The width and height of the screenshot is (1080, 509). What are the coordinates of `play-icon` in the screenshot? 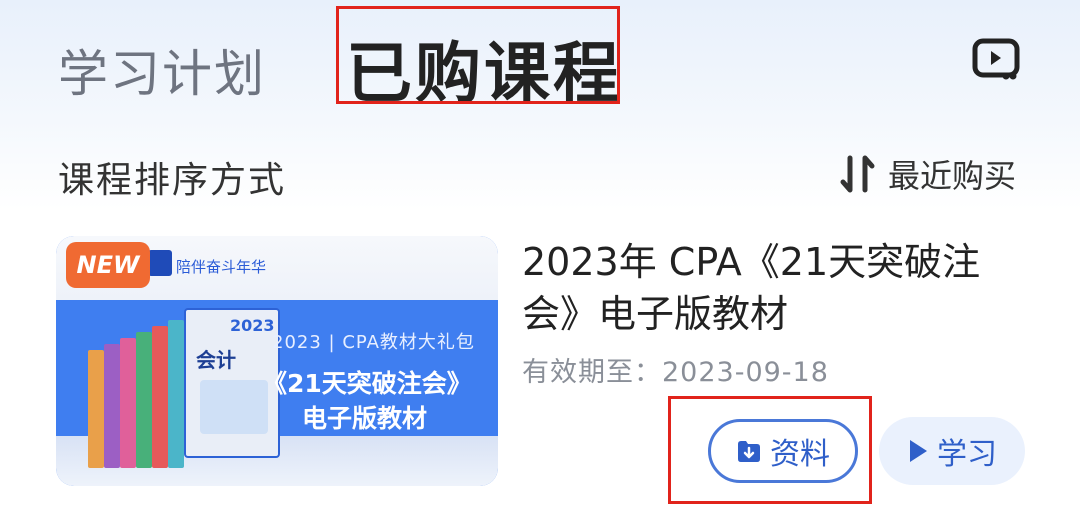 It's located at (918, 451).